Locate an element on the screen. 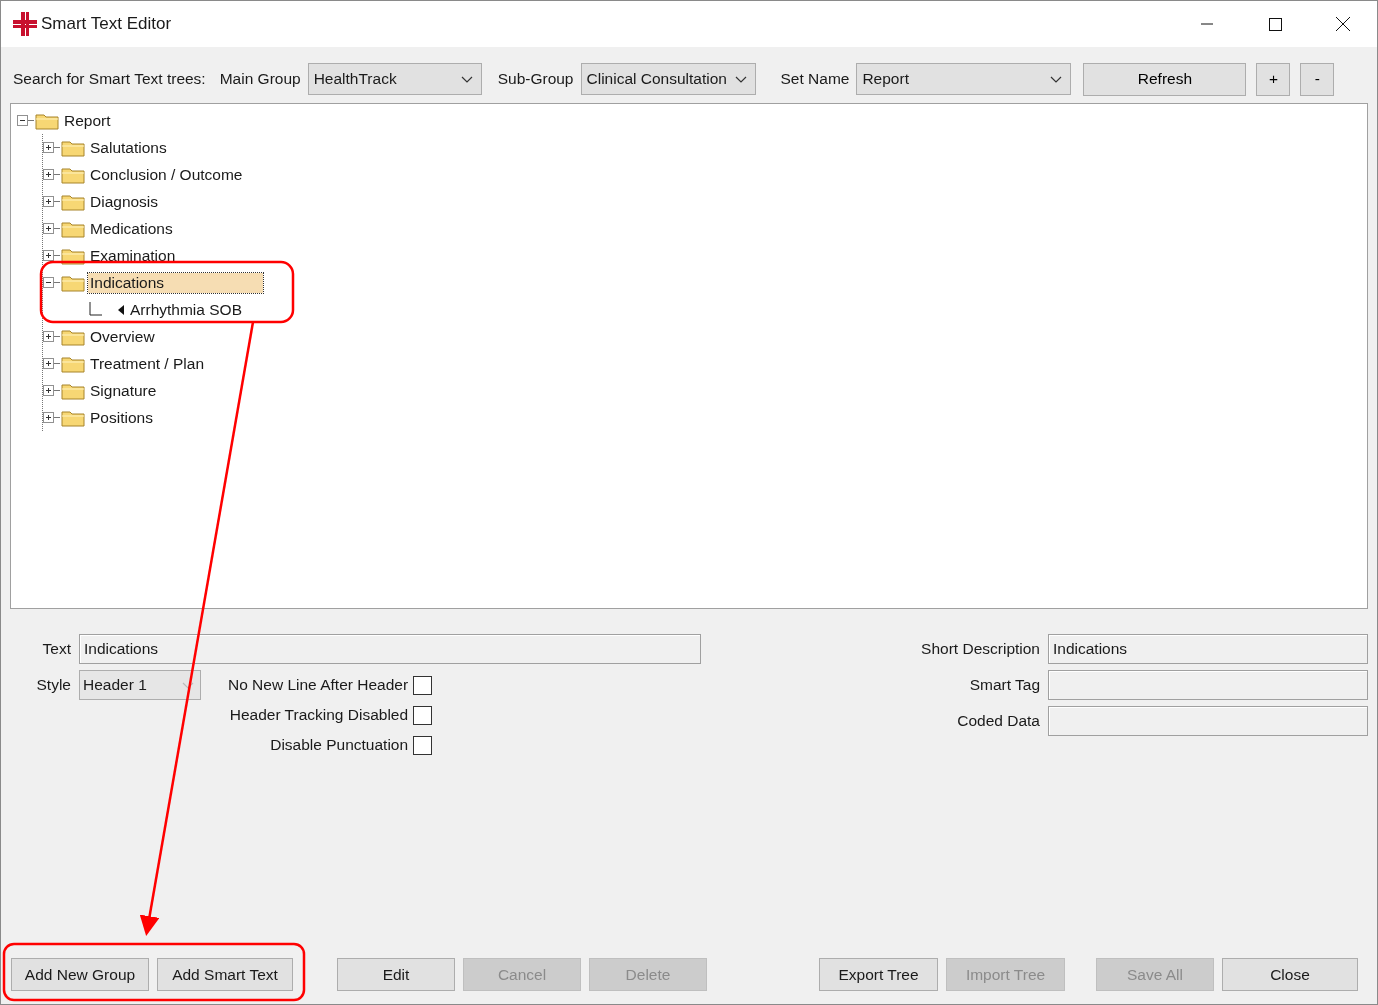 Image resolution: width=1378 pixels, height=1005 pixels. caret-left-icon is located at coordinates (121, 309).